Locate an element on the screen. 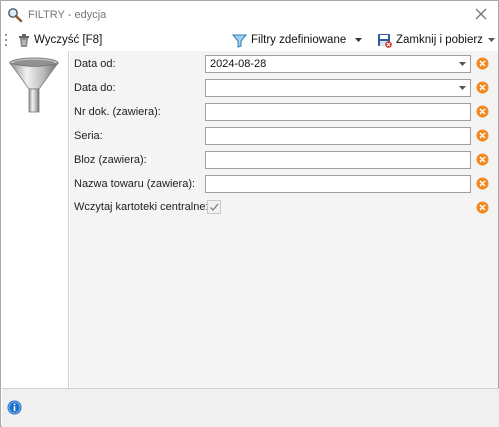 The width and height of the screenshot is (499, 427). trash-icon is located at coordinates (24, 40).